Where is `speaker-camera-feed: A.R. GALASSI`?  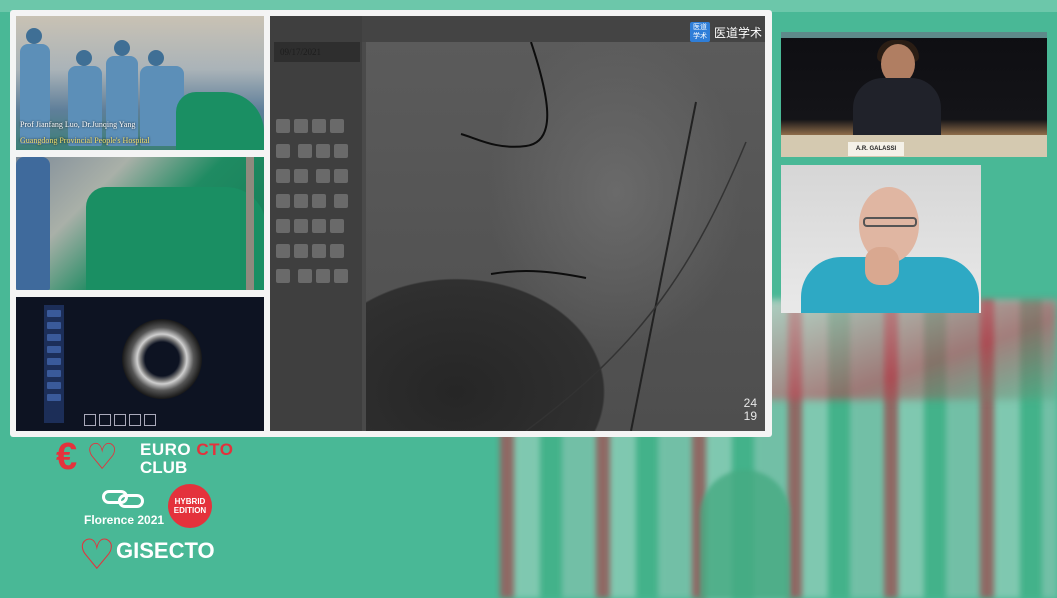
speaker-camera-feed: A.R. GALASSI is located at coordinates (914, 94).